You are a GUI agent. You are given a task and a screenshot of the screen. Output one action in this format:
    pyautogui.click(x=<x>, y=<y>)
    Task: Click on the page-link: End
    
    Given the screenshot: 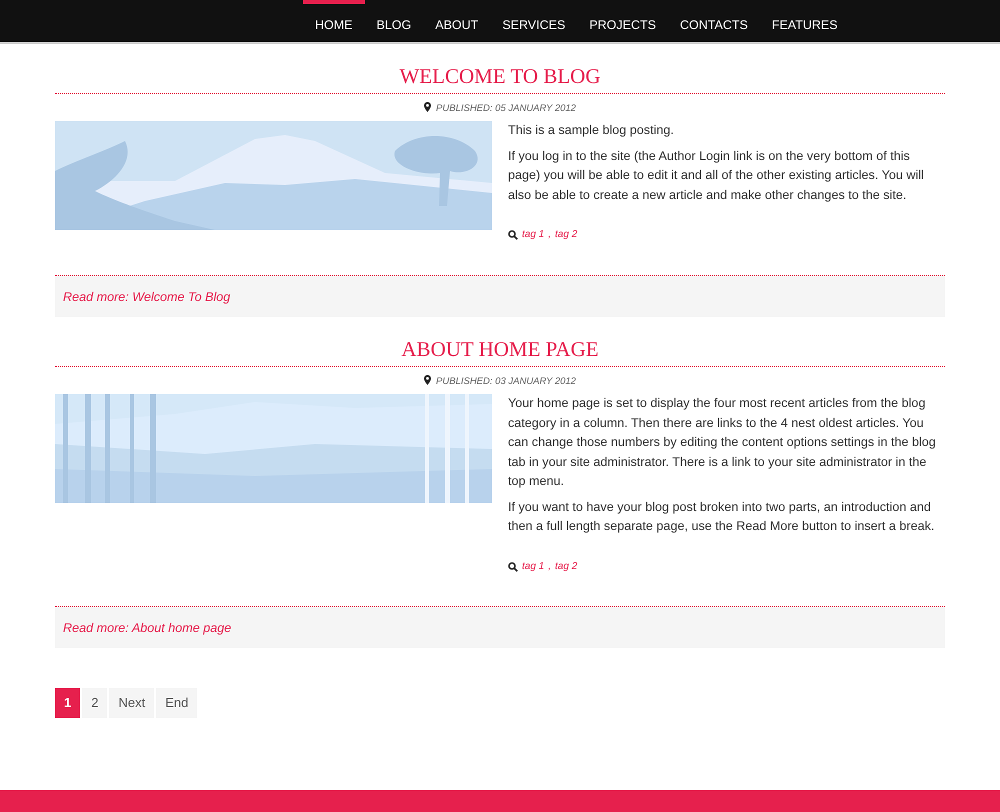 What is the action you would take?
    pyautogui.click(x=177, y=703)
    